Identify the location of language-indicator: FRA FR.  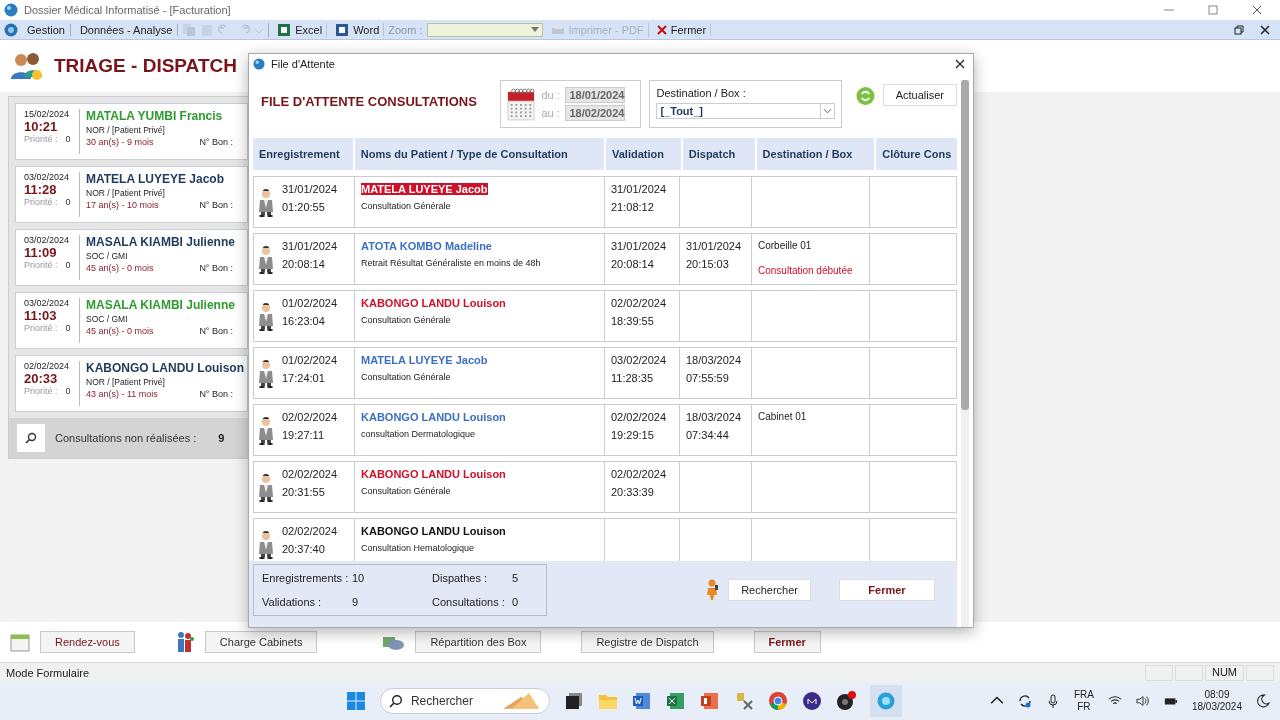
(1083, 701).